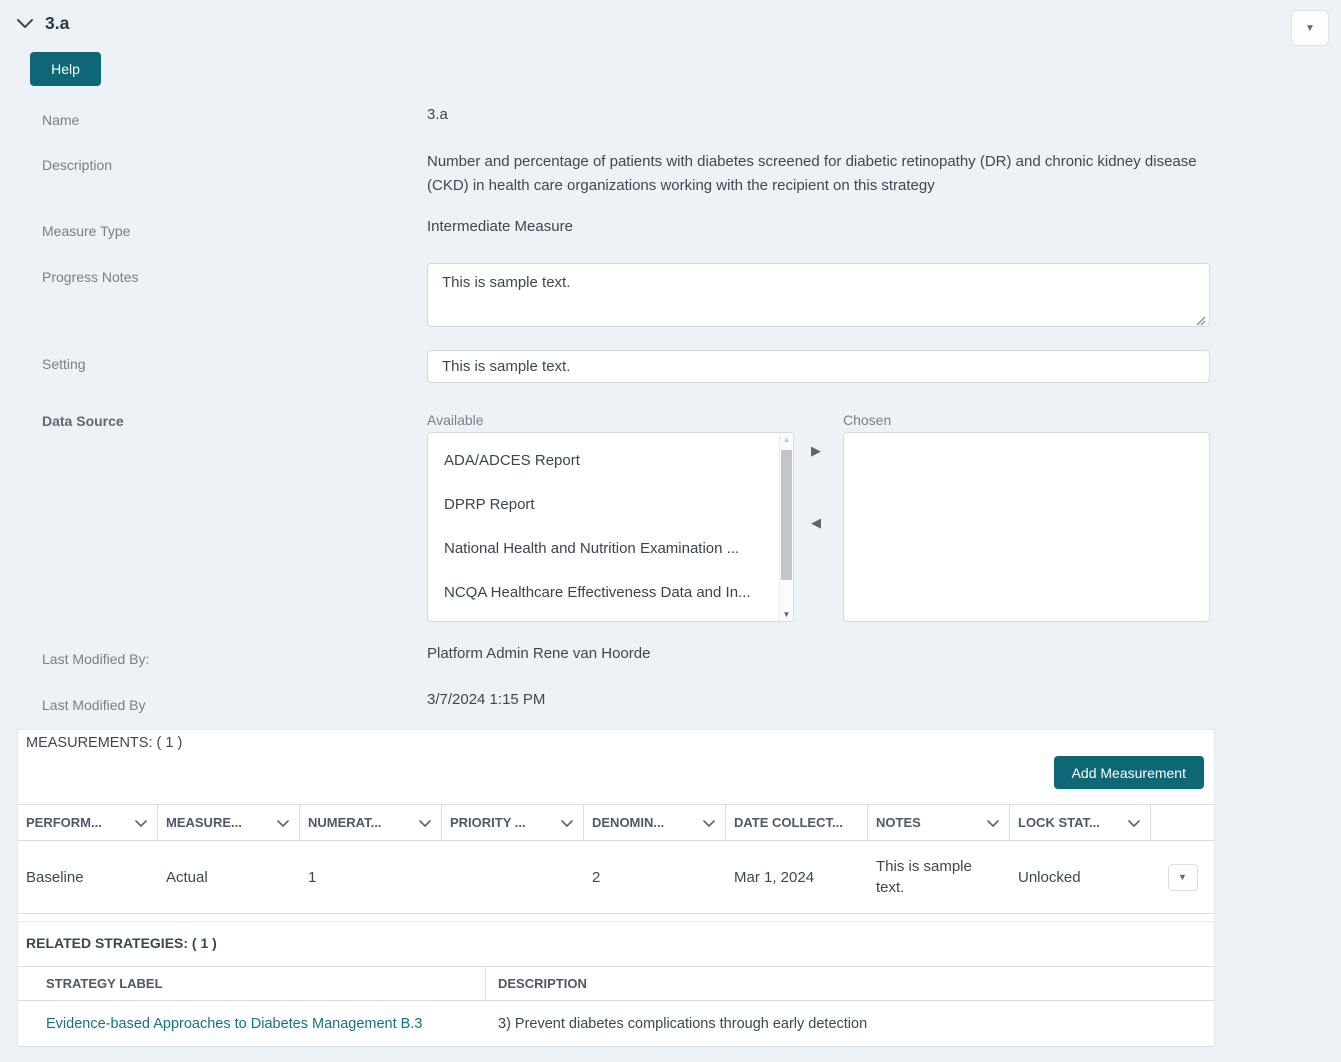  Describe the element at coordinates (1128, 772) in the screenshot. I see `add-measurement-button: Add Measurement` at that location.